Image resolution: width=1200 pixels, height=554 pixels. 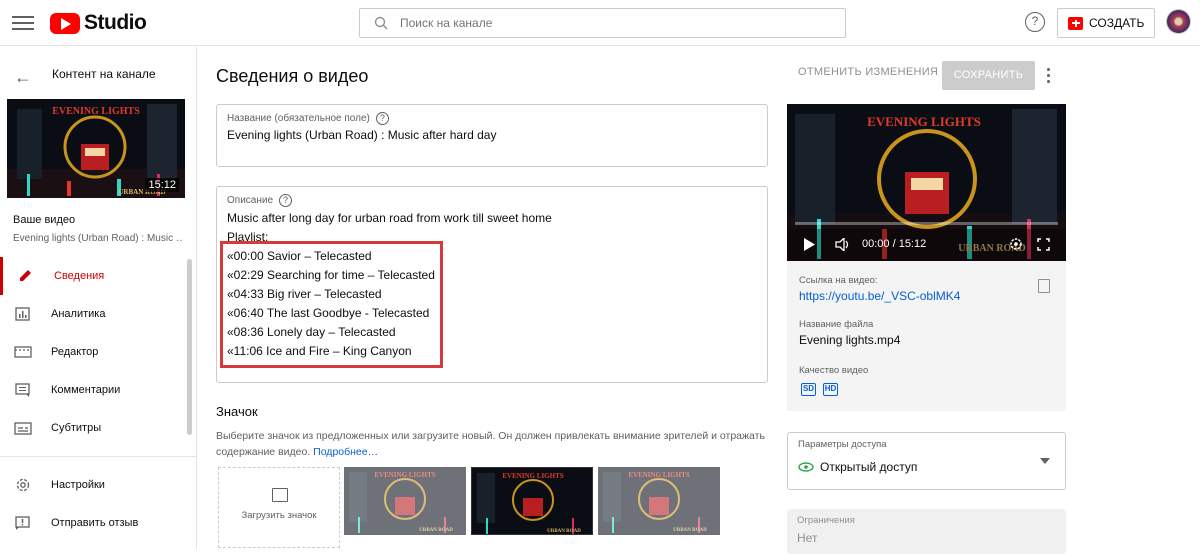 I want to click on thumbnail-option-3: EVENING LIGHTS URBAN ROAD, so click(x=659, y=501).